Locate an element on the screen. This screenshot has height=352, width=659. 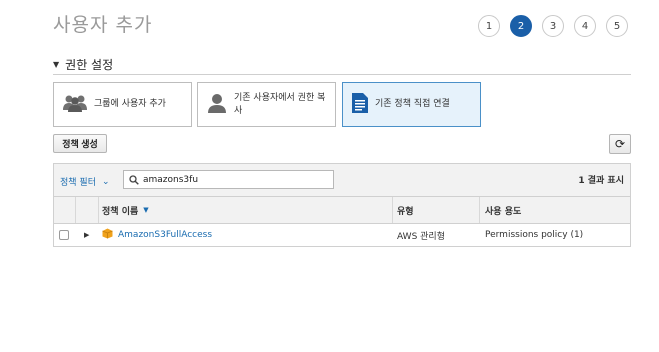
search-field is located at coordinates (228, 179).